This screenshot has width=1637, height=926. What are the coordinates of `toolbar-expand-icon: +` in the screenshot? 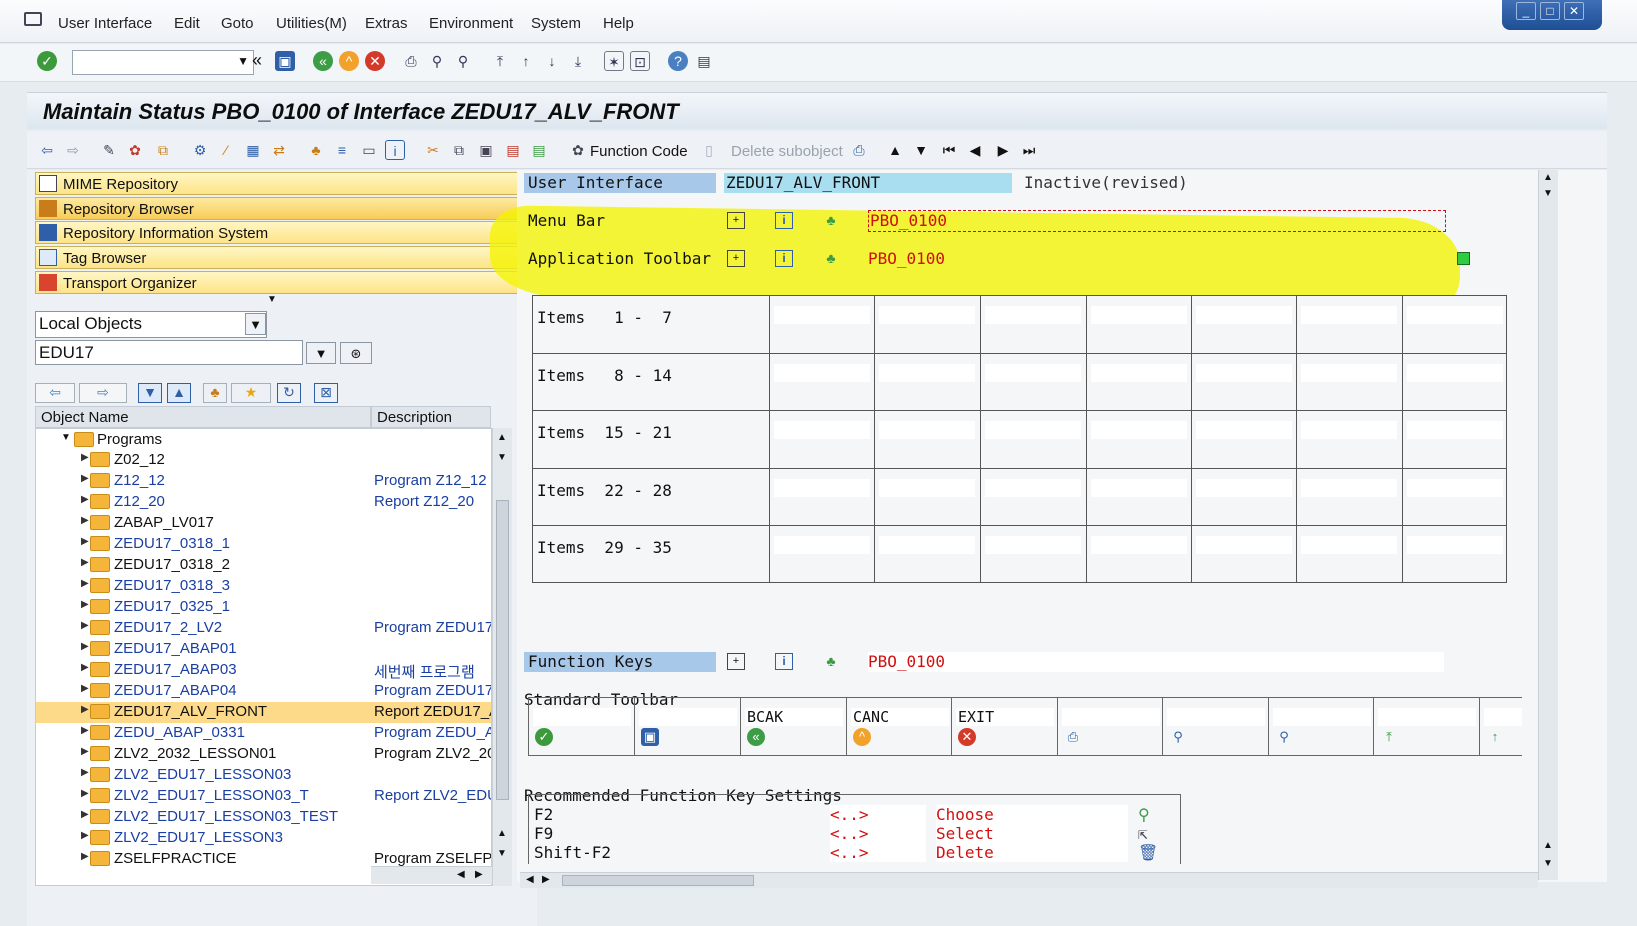 It's located at (736, 258).